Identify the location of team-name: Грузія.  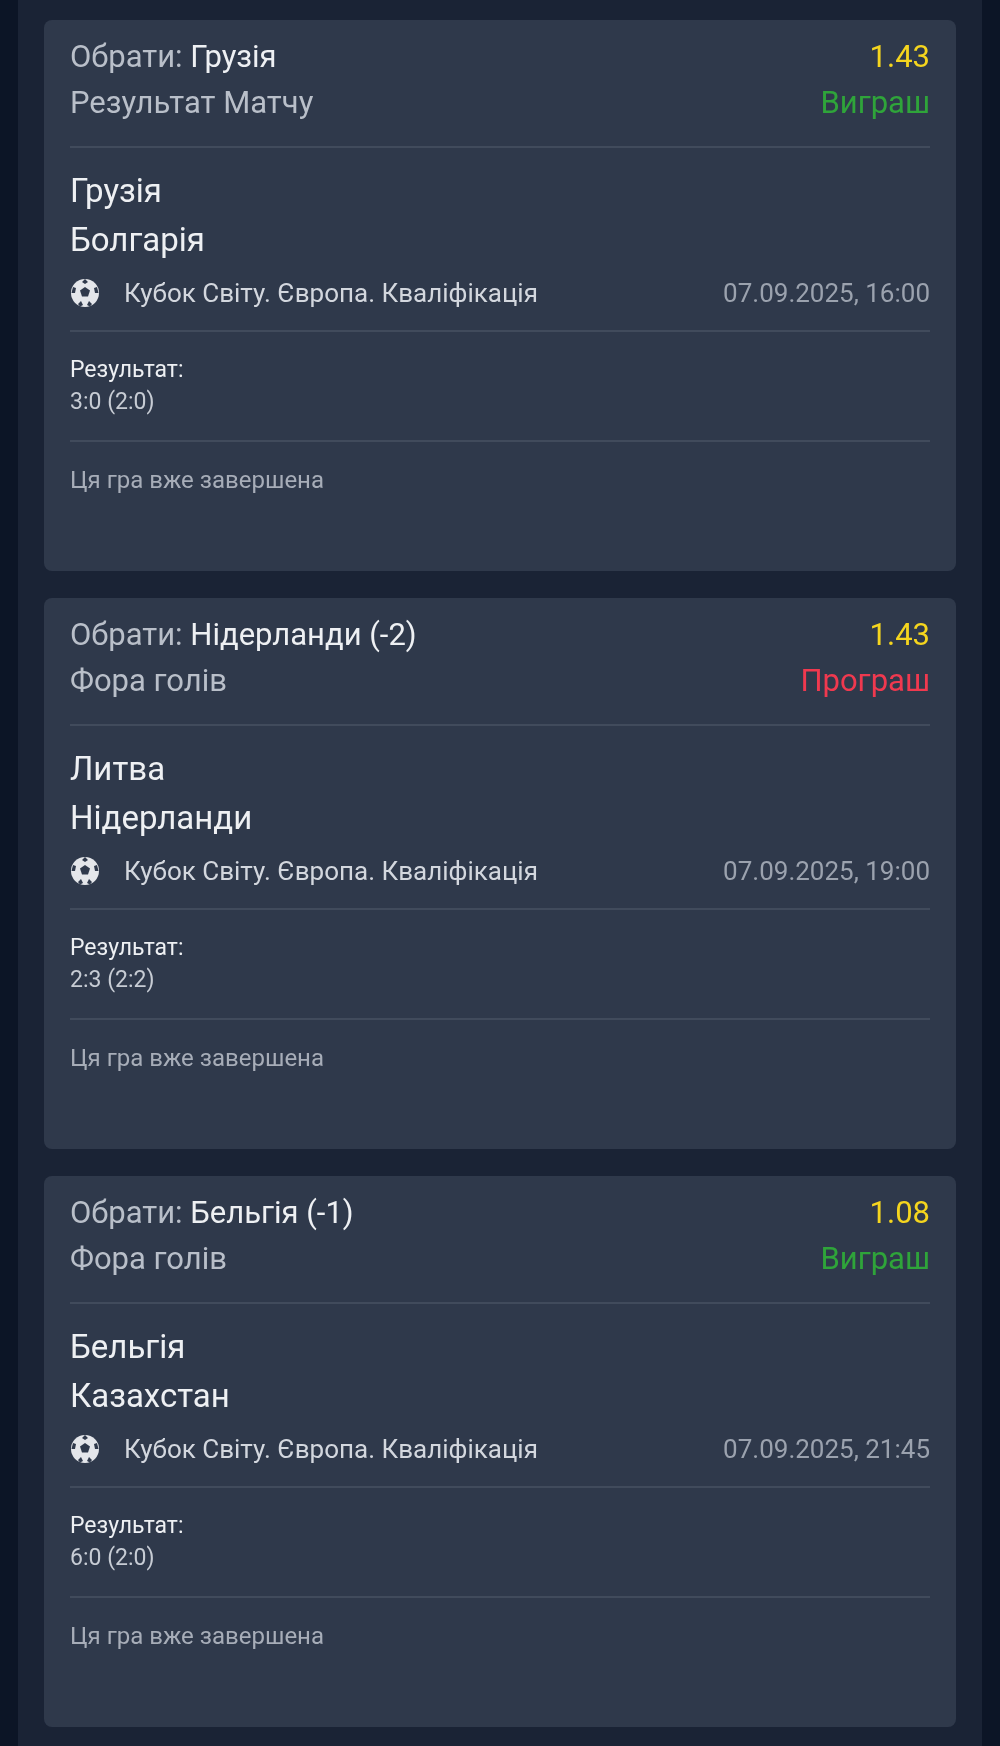
(116, 191).